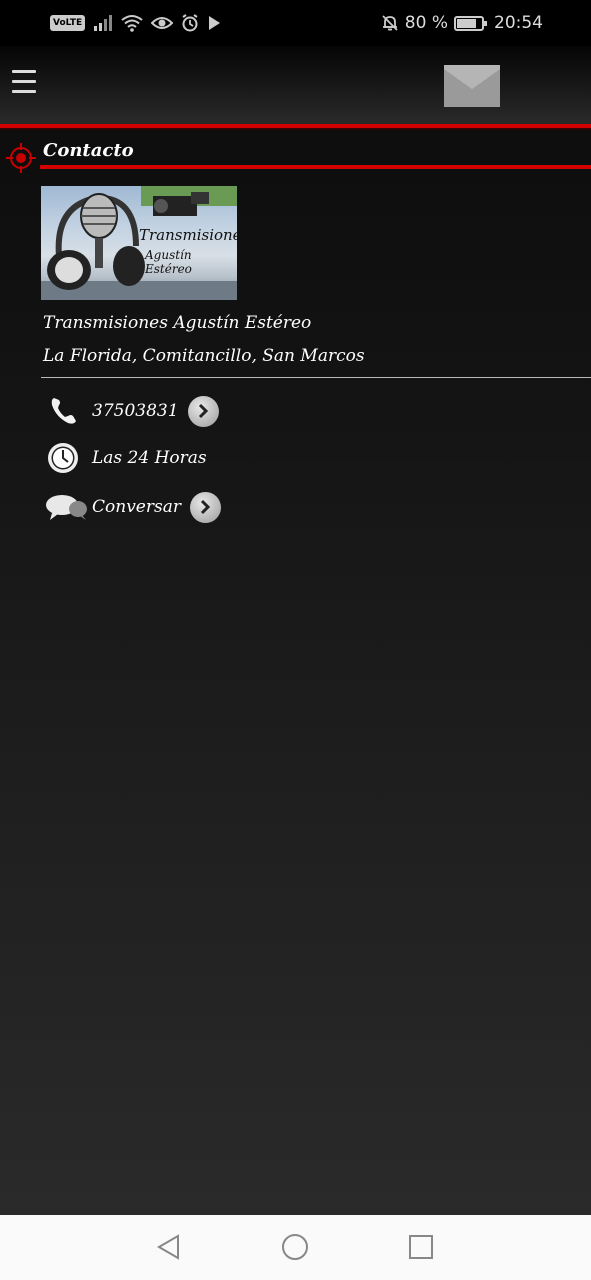 Image resolution: width=591 pixels, height=1280 pixels. Describe the element at coordinates (66, 507) in the screenshot. I see `chat-bubbles-icon` at that location.